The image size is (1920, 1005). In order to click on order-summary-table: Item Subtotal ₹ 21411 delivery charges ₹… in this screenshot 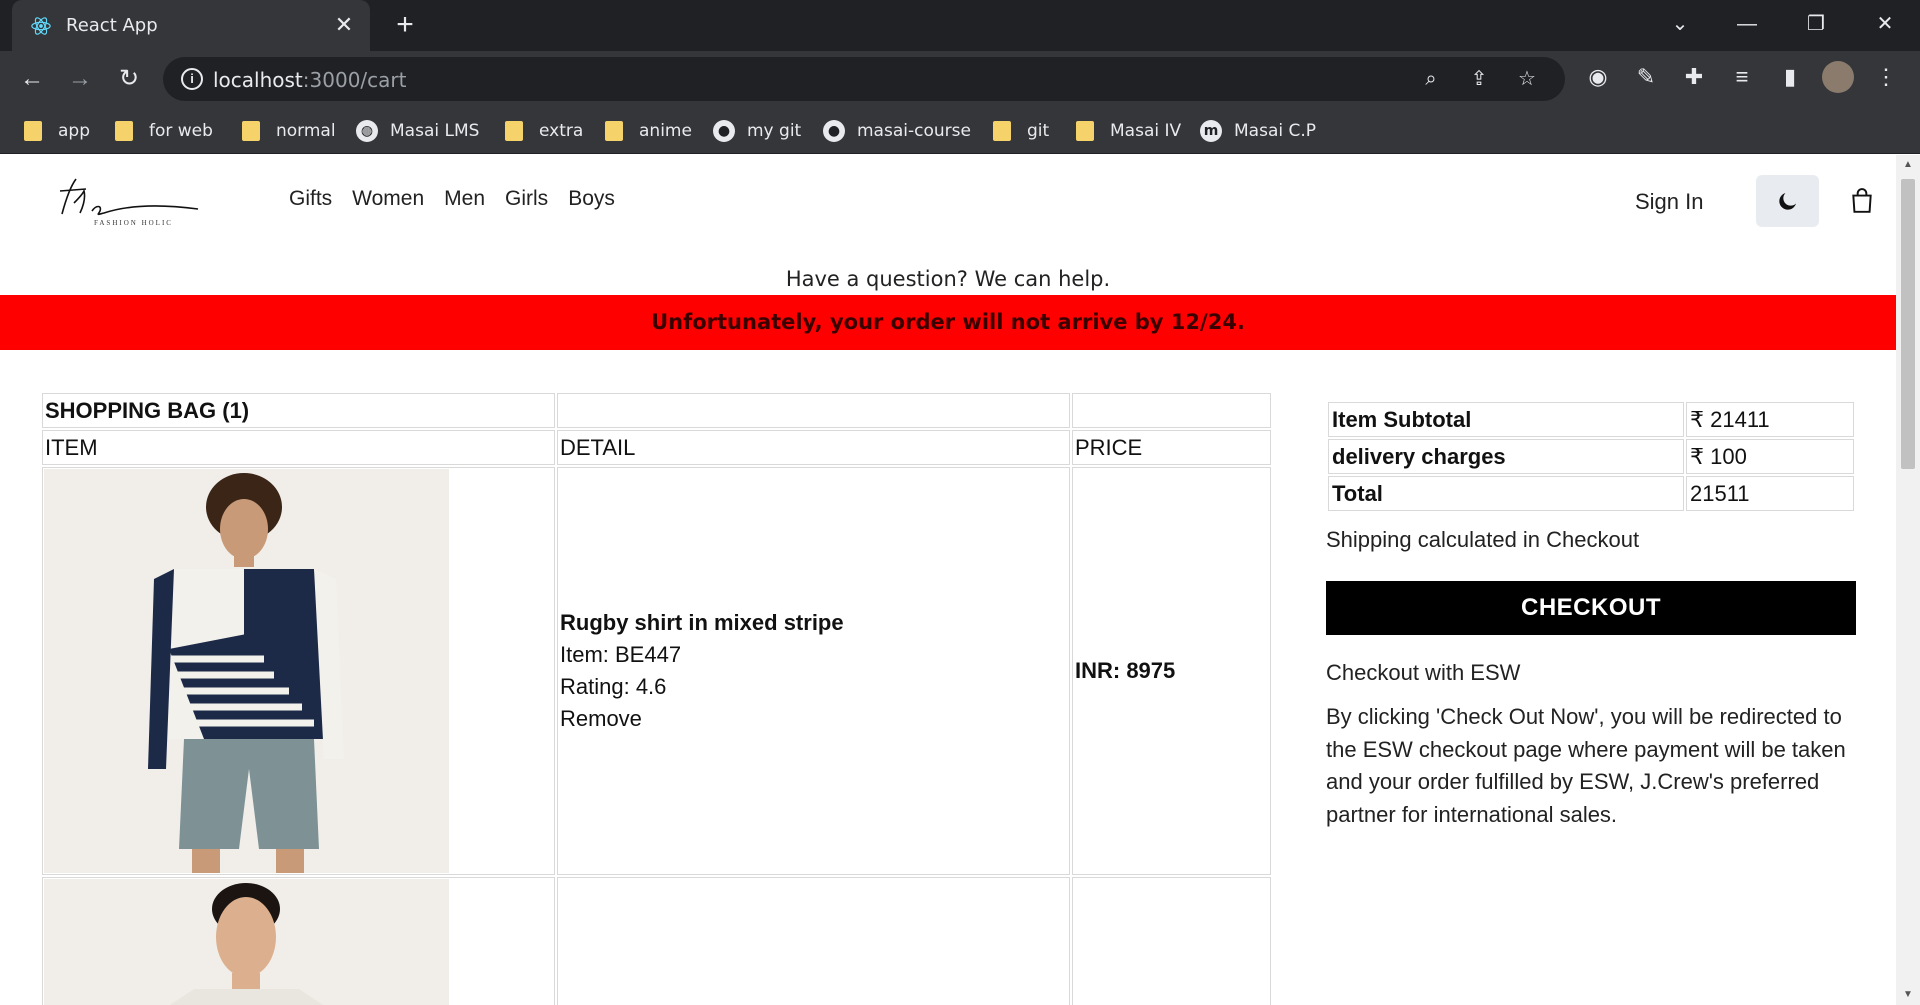, I will do `click(1591, 456)`.